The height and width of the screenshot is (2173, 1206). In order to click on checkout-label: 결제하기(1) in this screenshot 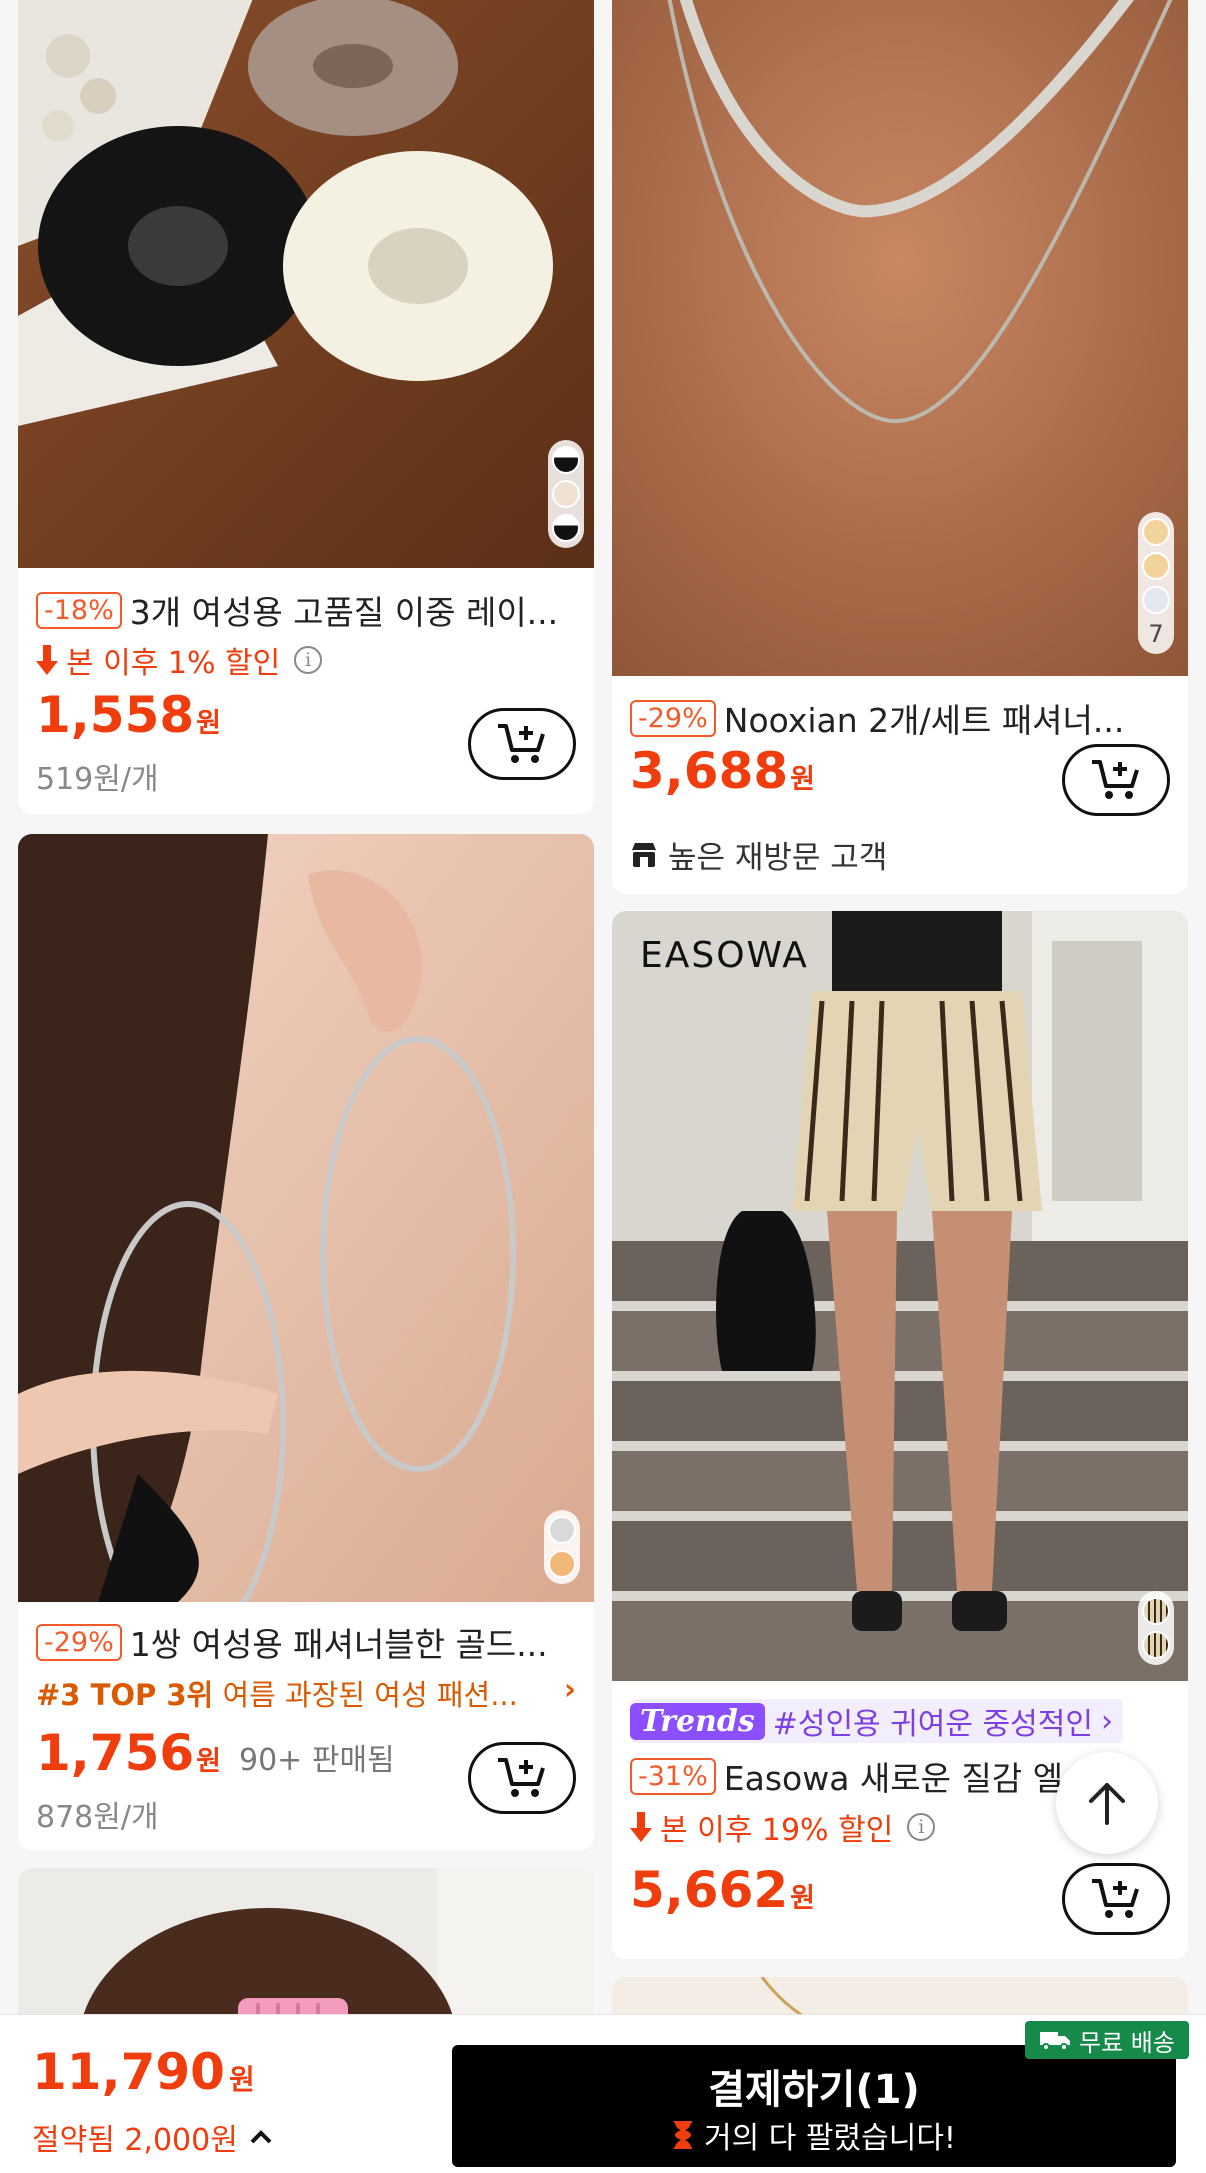, I will do `click(814, 2090)`.